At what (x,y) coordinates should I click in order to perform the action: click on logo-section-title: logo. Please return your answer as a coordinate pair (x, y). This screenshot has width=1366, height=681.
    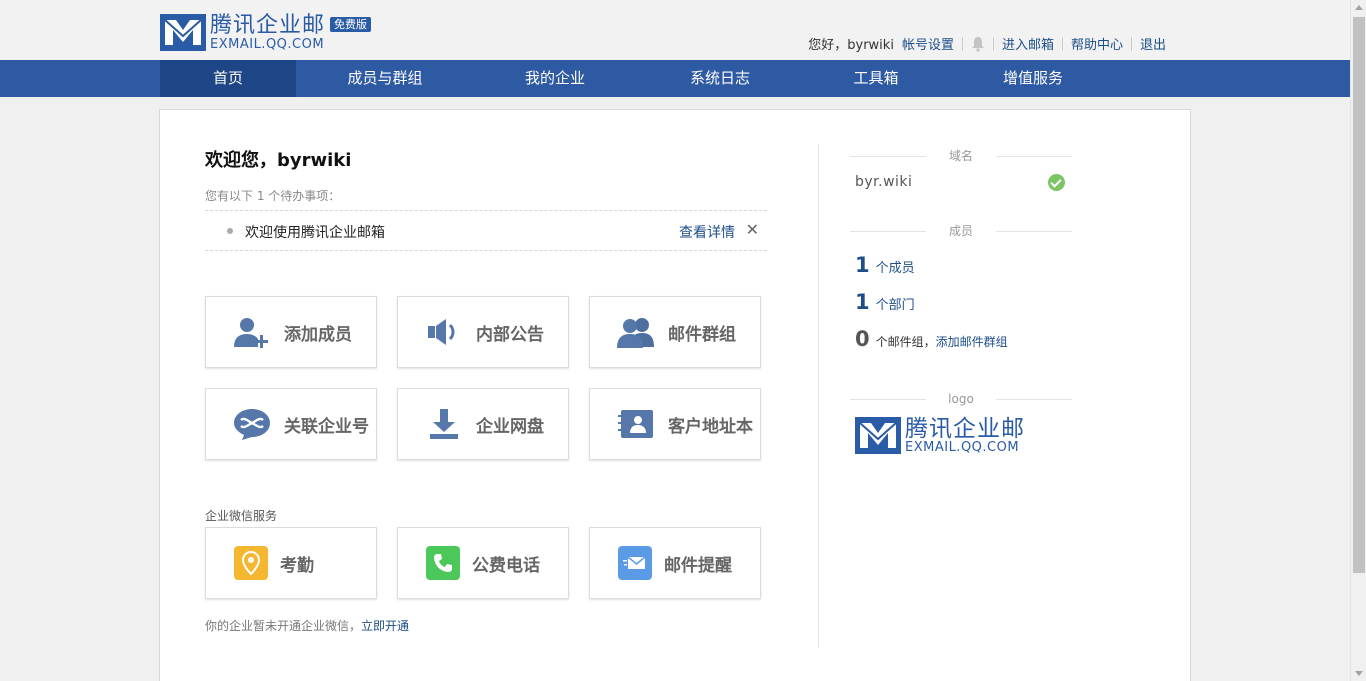
    Looking at the image, I should click on (961, 399).